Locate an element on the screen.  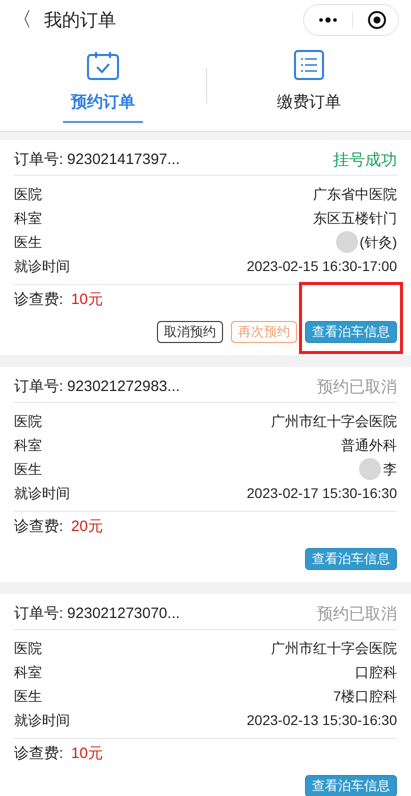
calendar-check-icon is located at coordinates (103, 66).